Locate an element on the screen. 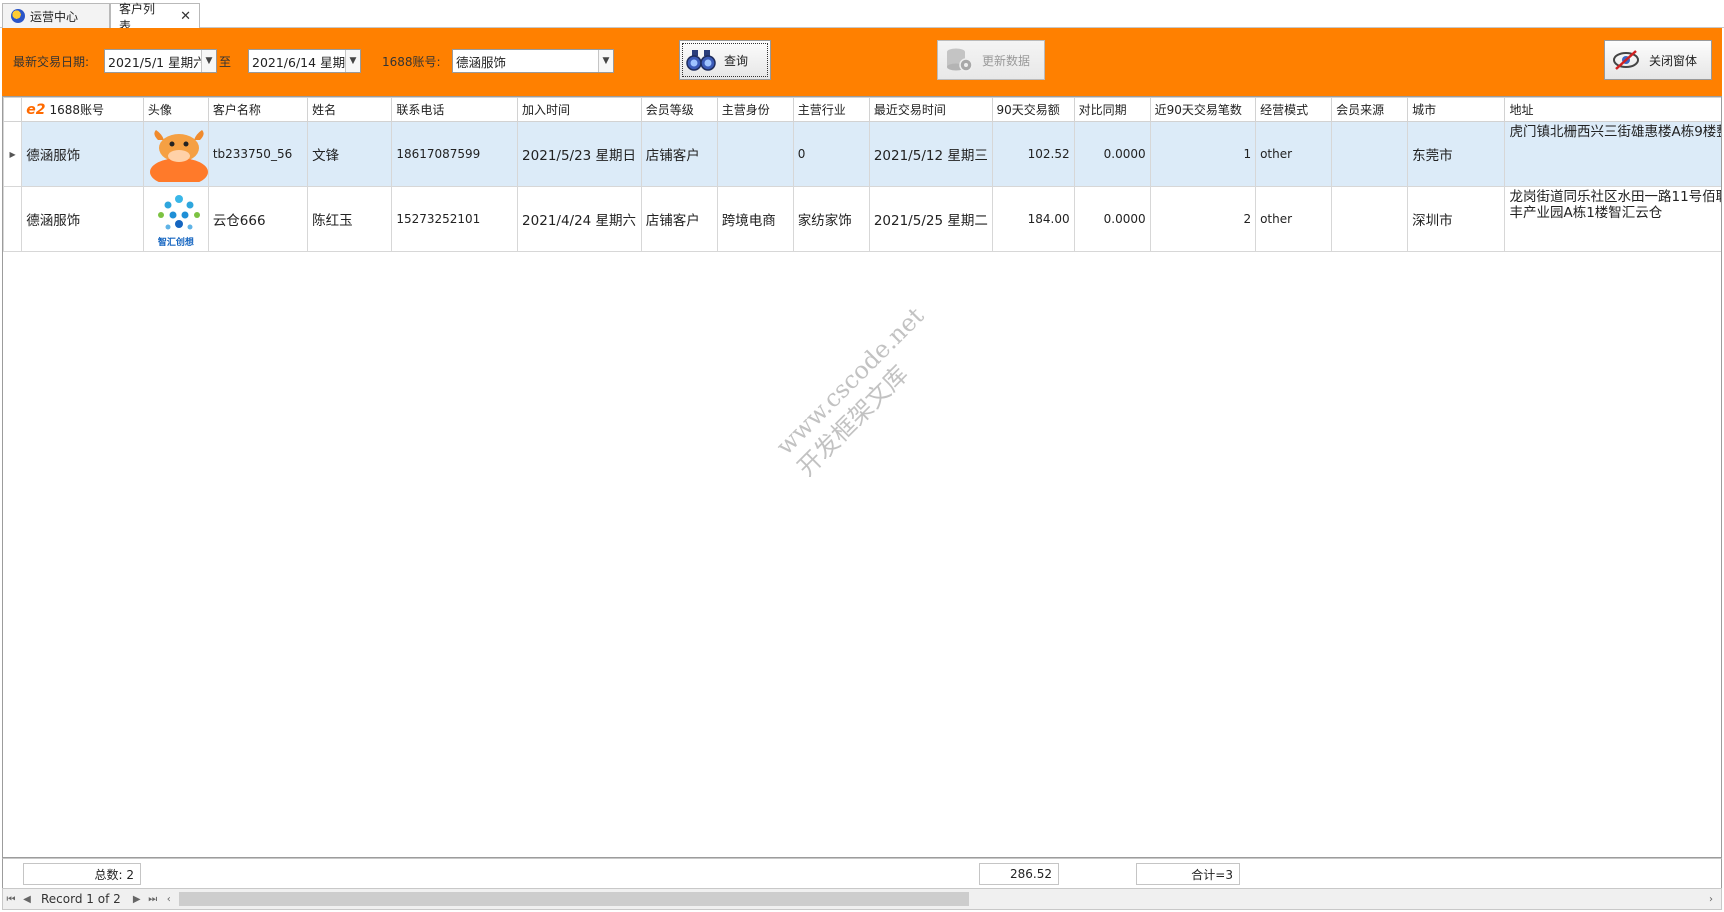 This screenshot has width=1724, height=912. cell-name: 陈红玉 is located at coordinates (350, 219).